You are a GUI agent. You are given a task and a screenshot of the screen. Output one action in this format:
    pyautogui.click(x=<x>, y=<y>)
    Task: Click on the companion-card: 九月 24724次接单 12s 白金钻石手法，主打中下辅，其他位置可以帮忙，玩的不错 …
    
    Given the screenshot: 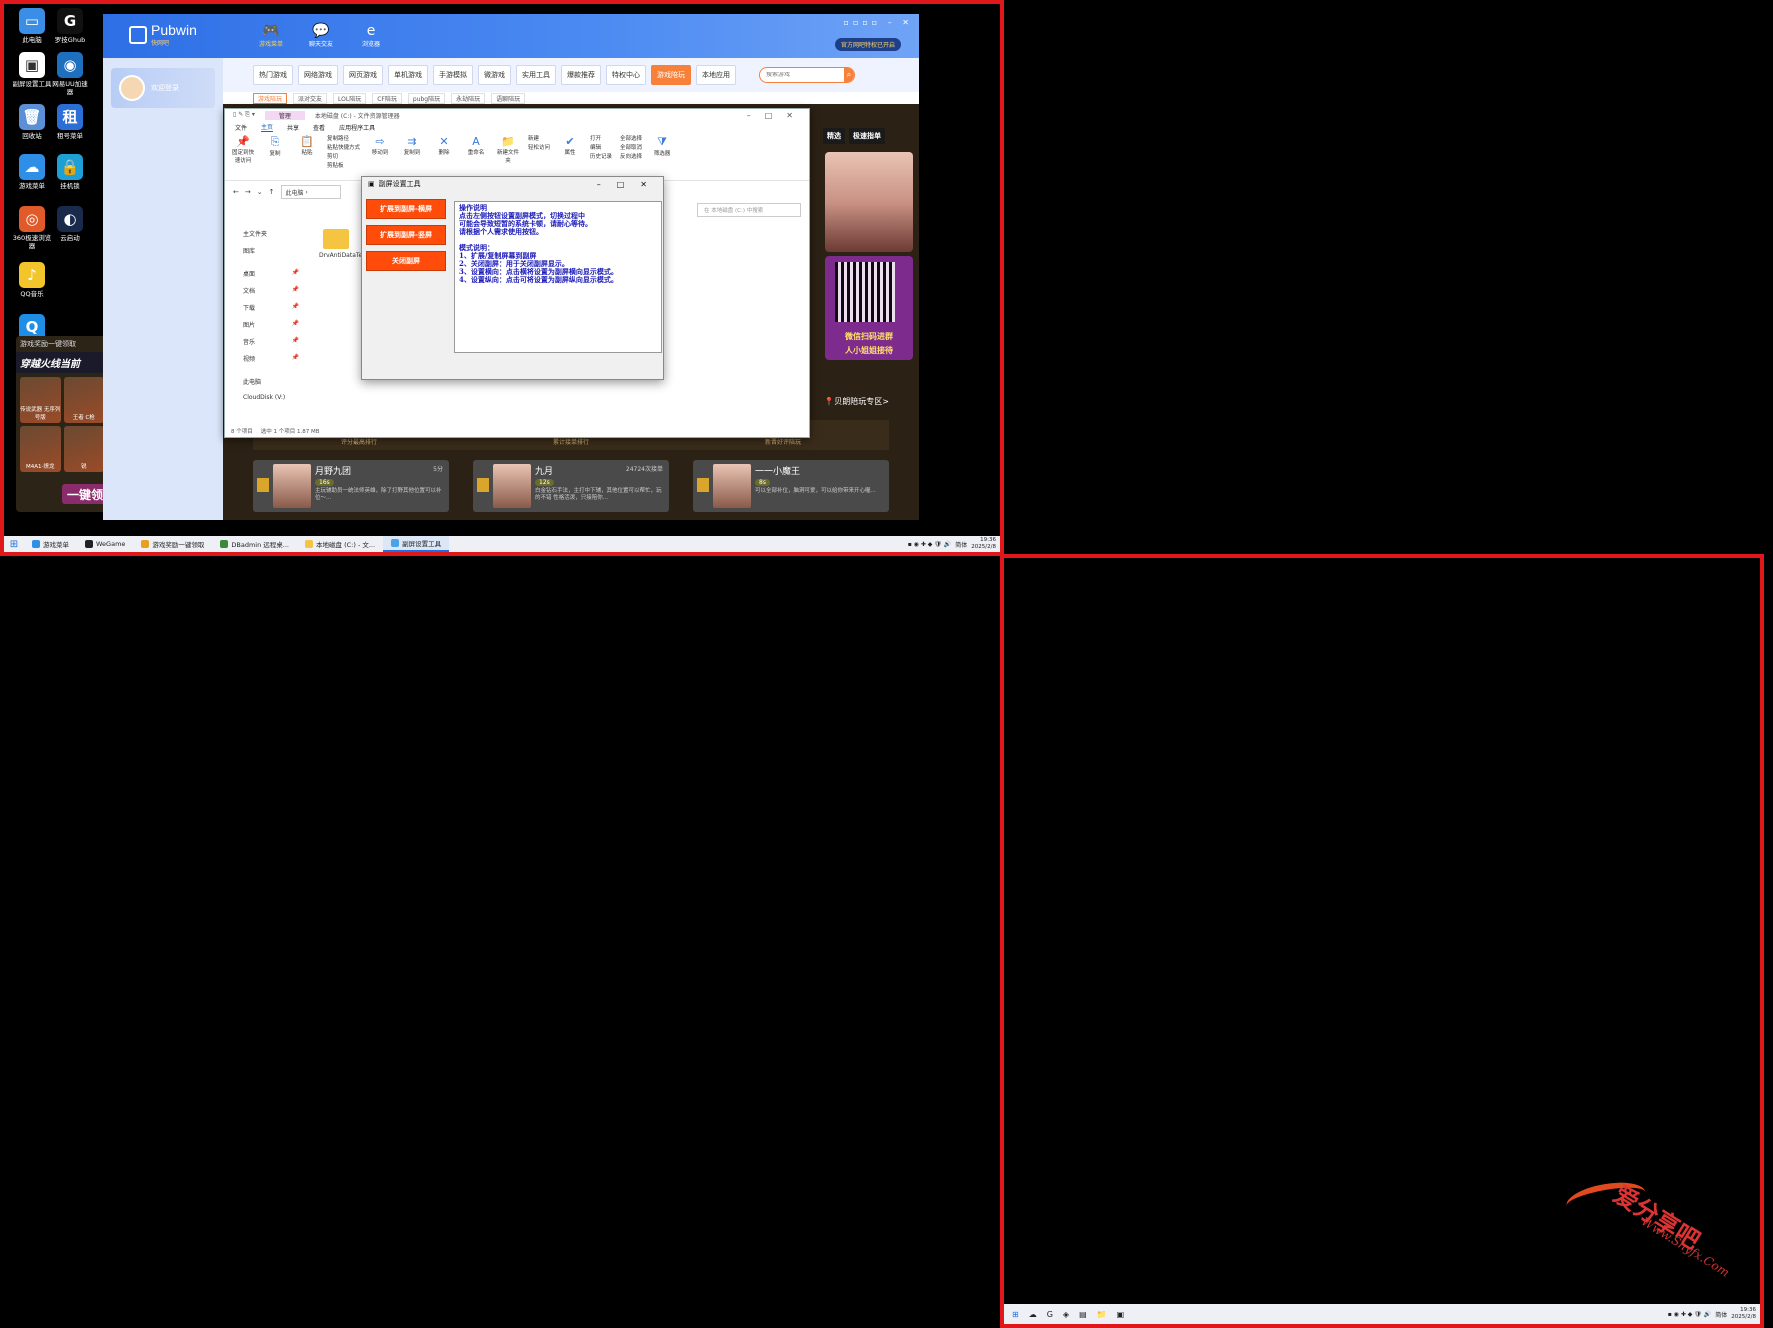 What is the action you would take?
    pyautogui.click(x=571, y=486)
    